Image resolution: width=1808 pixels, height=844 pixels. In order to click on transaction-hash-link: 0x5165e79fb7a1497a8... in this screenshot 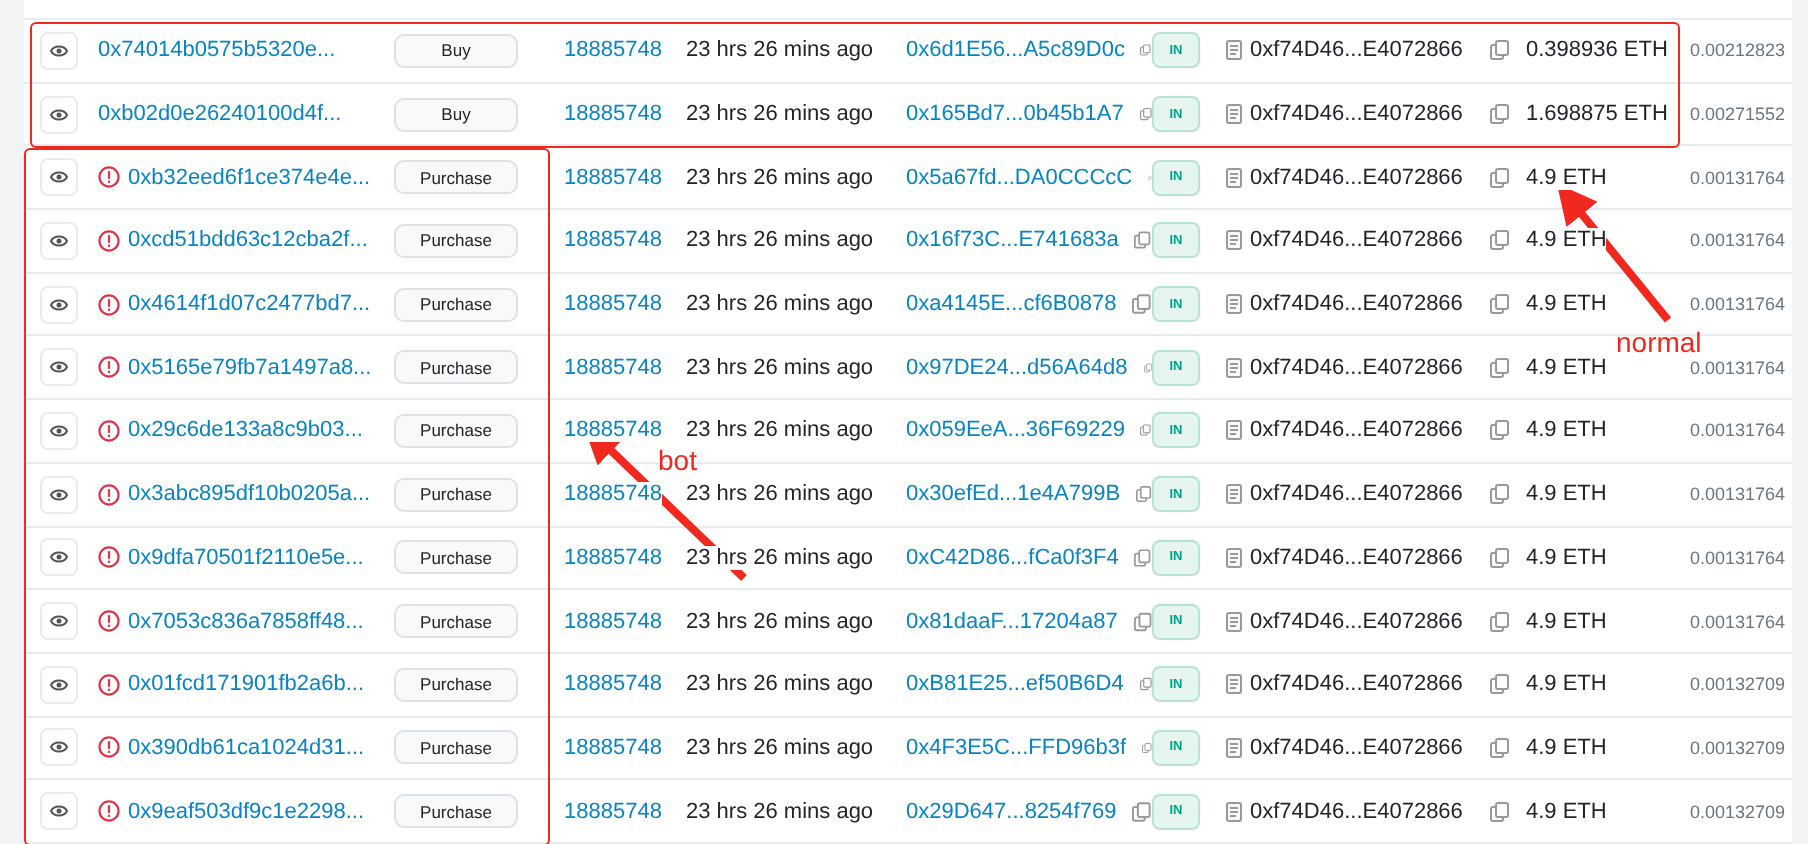, I will do `click(250, 367)`.